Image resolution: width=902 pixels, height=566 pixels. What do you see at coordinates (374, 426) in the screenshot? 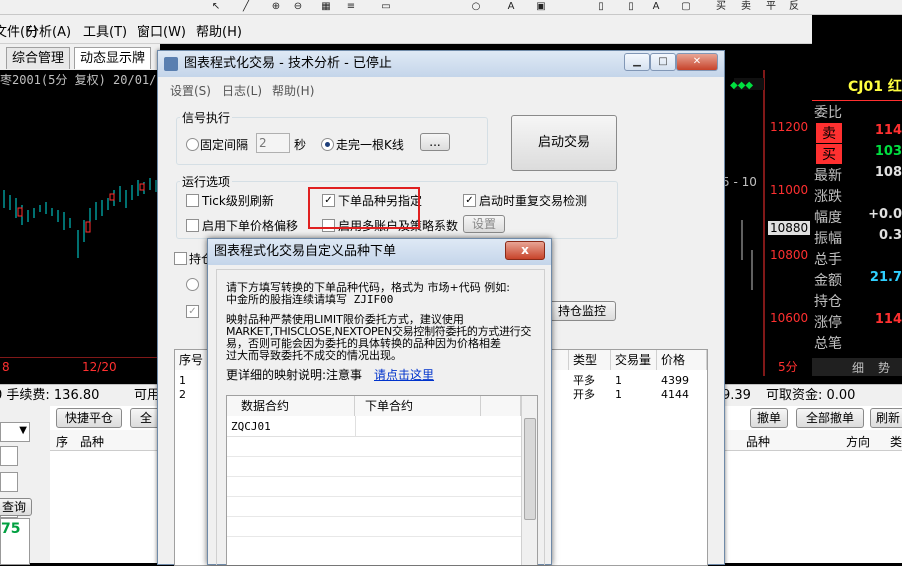
I see `mapping-row: ZQCJ01` at bounding box center [374, 426].